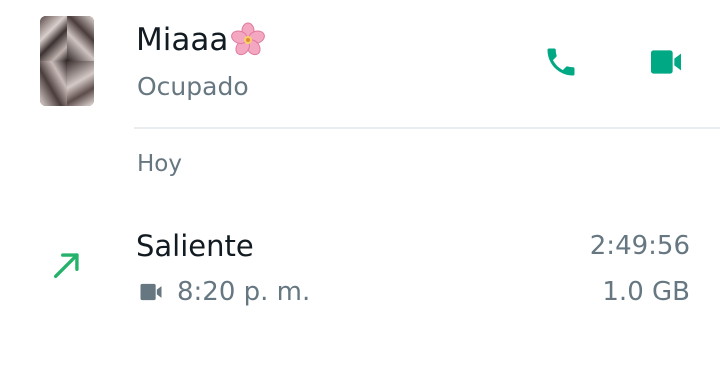 The width and height of the screenshot is (720, 368). What do you see at coordinates (639, 246) in the screenshot?
I see `call-duration: 2:49:56` at bounding box center [639, 246].